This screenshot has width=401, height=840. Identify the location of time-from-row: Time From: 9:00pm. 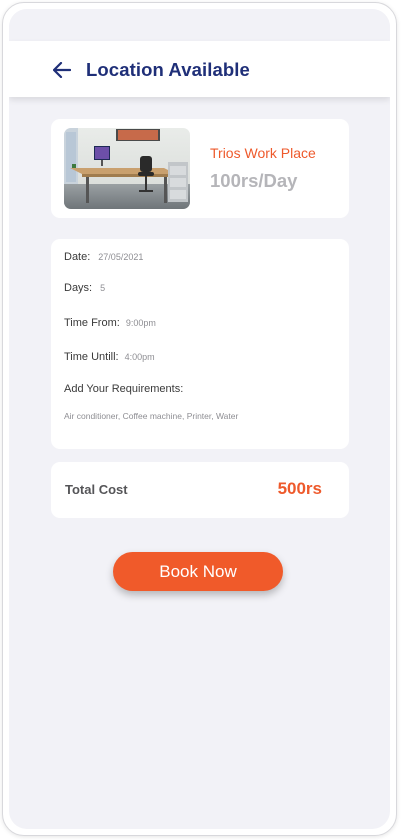
(110, 323).